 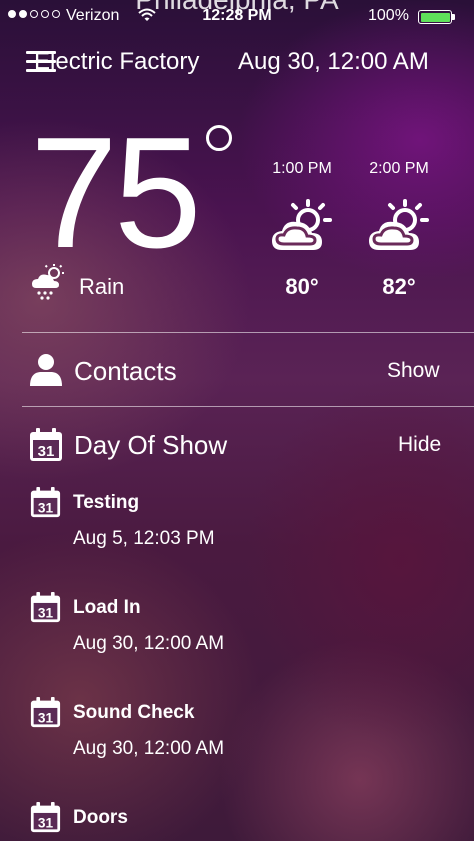 I want to click on header-date: Aug 30, 12:00 AM, so click(x=333, y=61).